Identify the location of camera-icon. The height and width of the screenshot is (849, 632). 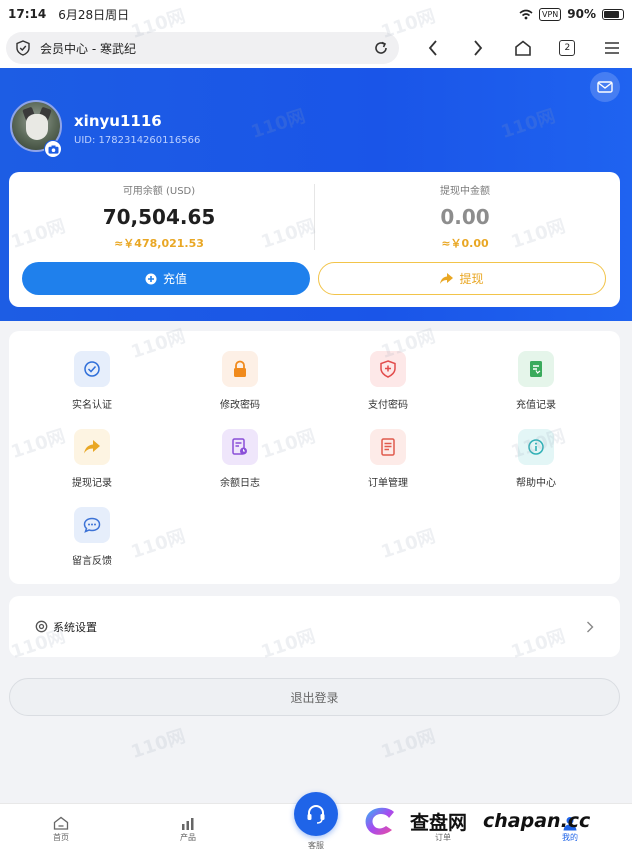
(53, 149).